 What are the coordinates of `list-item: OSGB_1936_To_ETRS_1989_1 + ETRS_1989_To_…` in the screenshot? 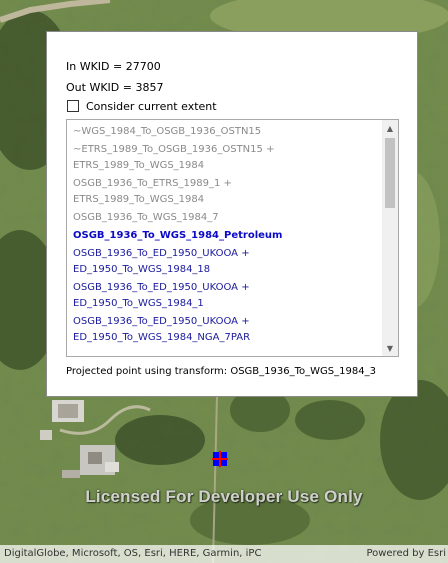 It's located at (228, 192).